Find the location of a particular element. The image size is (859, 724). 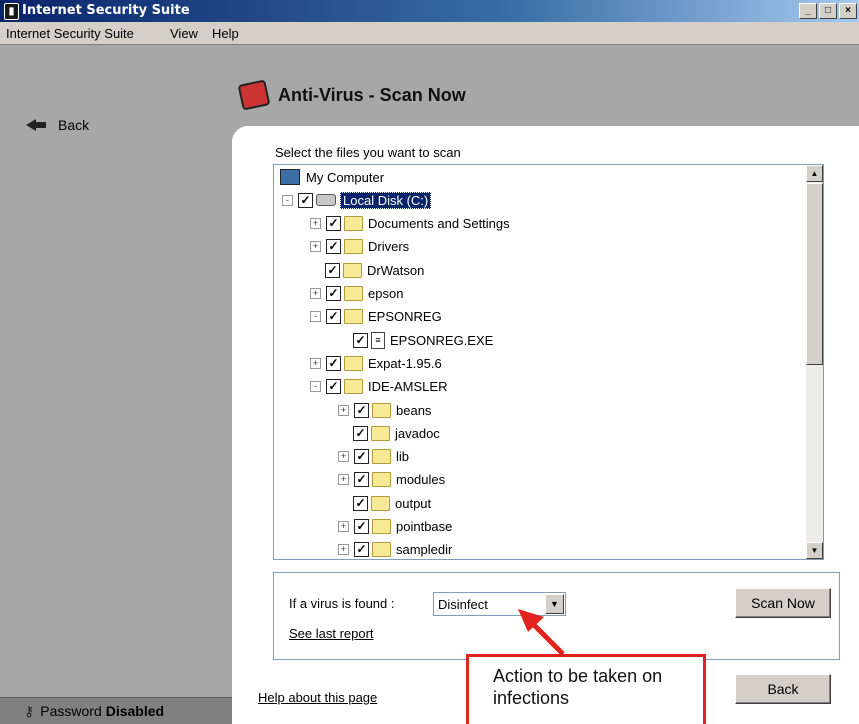

annotation-text: Action to be taken on infections is located at coordinates (578, 687).